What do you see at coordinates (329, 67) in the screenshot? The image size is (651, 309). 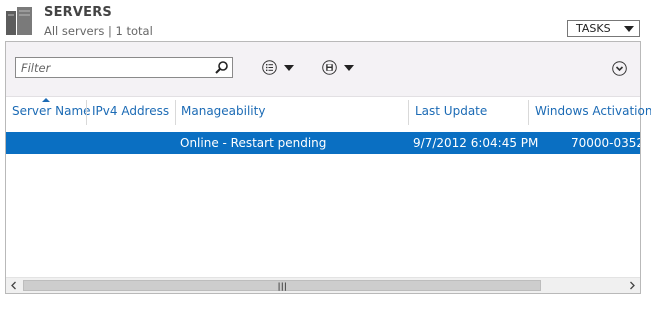 I see `save-query-icon` at bounding box center [329, 67].